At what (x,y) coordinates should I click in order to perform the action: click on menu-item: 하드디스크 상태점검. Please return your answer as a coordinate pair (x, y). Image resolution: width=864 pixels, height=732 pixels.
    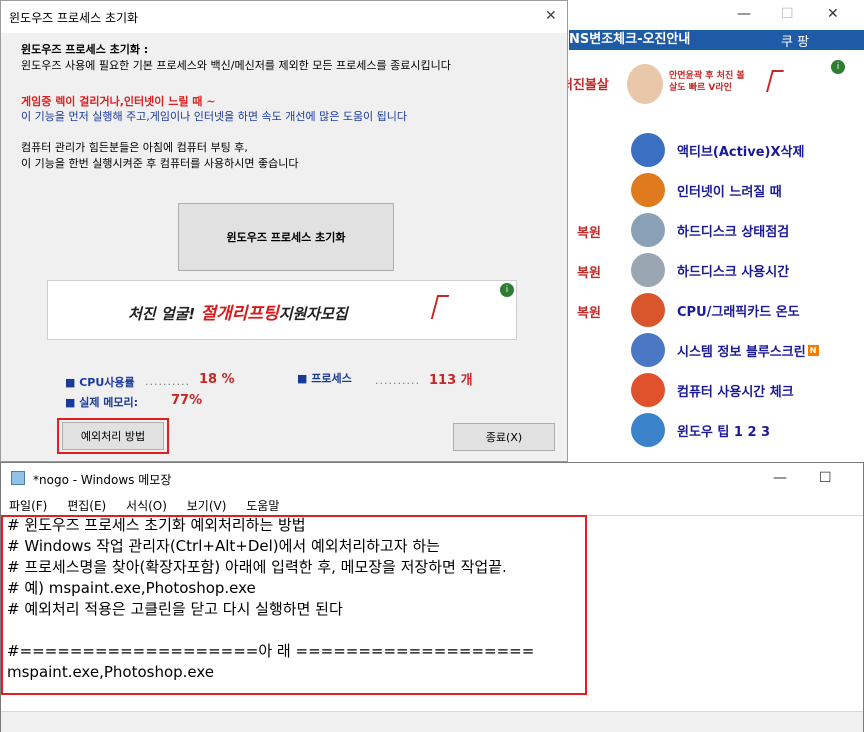
    Looking at the image, I should click on (710, 230).